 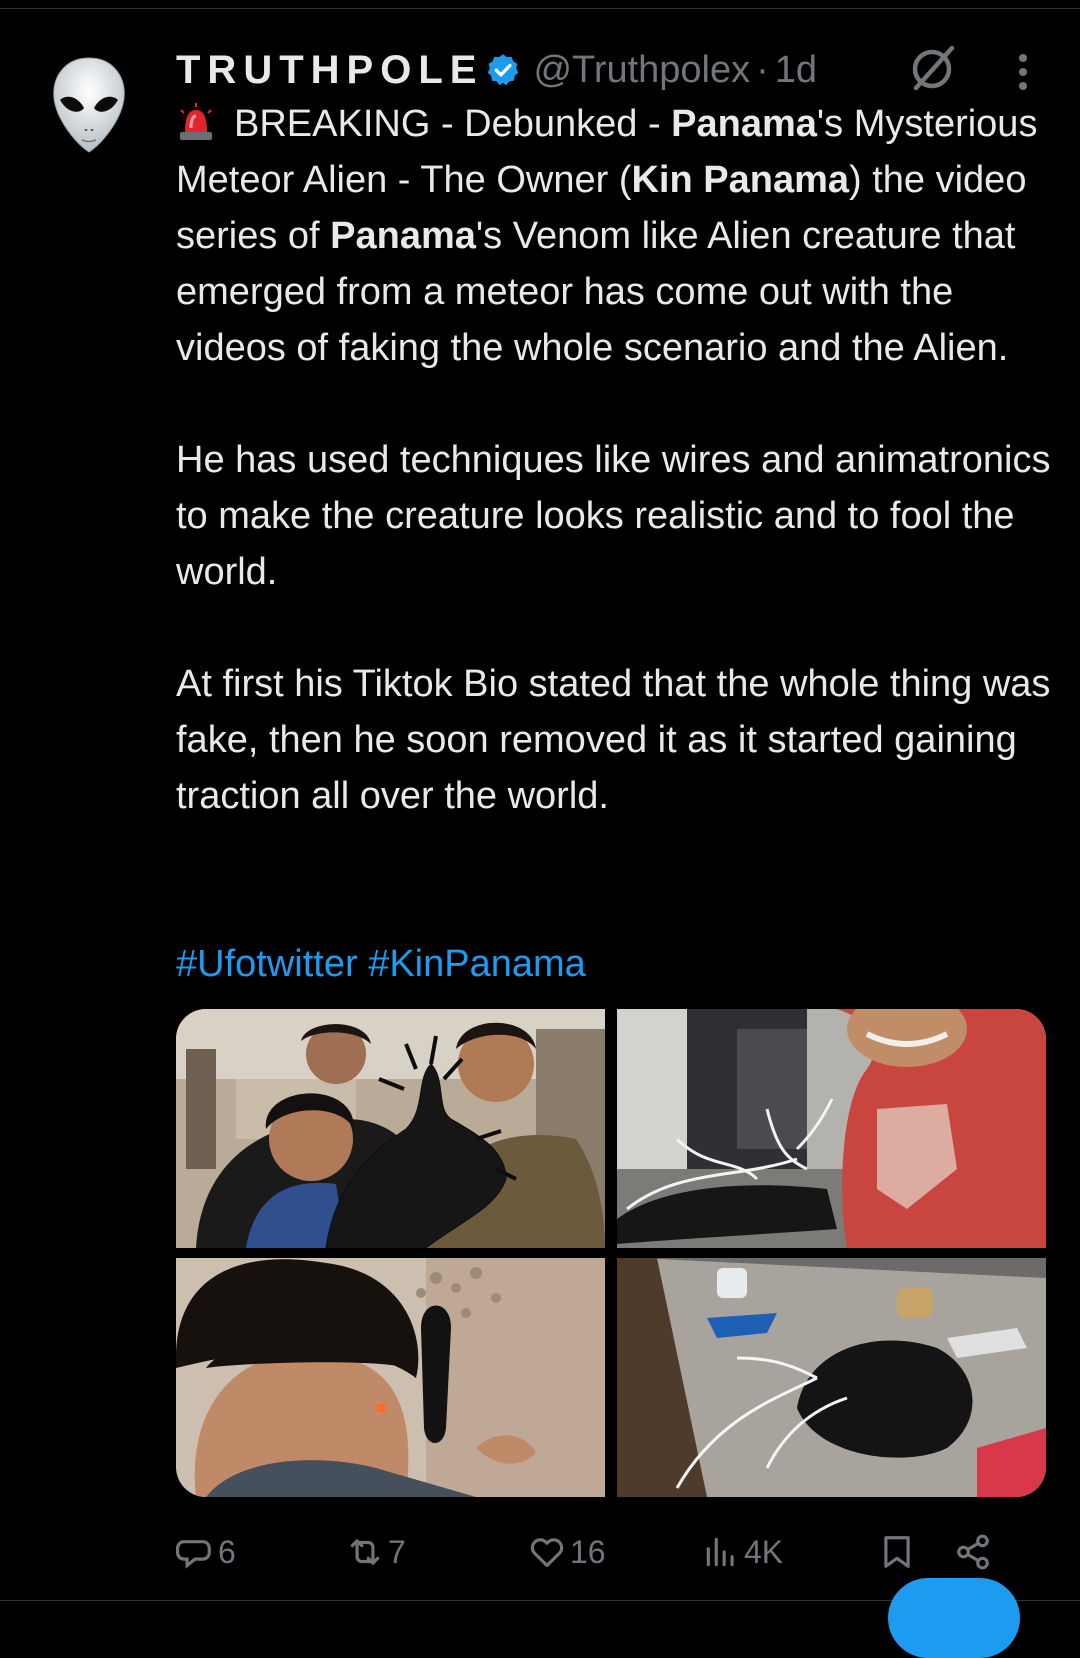 I want to click on author-name: TRUTHPOLE, so click(x=329, y=70).